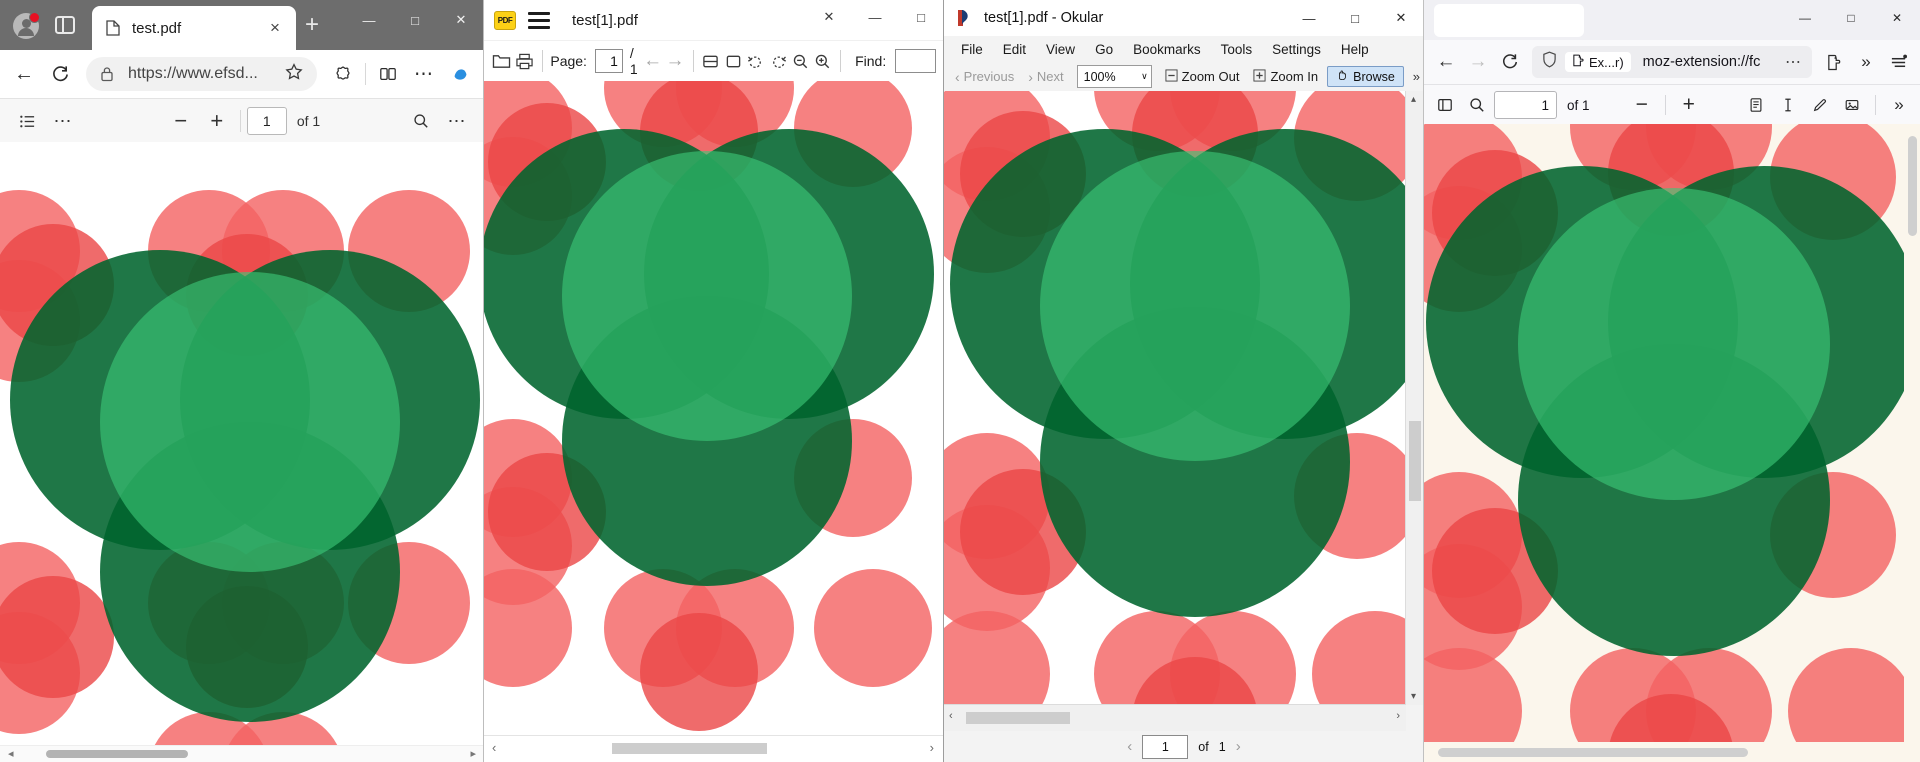  I want to click on menu-file: File, so click(972, 49).